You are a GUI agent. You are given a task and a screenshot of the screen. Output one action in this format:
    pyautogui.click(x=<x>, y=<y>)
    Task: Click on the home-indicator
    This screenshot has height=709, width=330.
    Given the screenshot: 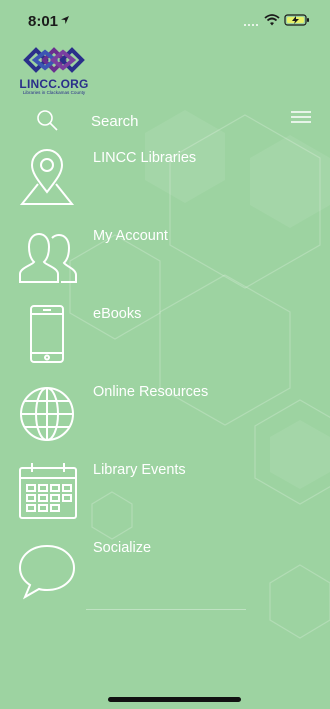 What is the action you would take?
    pyautogui.click(x=174, y=699)
    